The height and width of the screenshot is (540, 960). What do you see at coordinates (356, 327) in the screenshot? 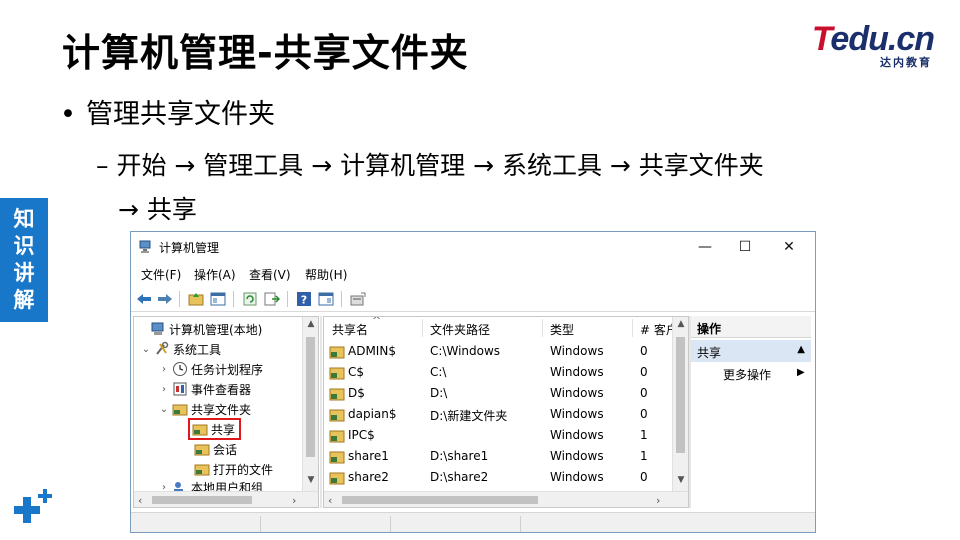
I see `column-share-name: 共享名 ^` at bounding box center [356, 327].